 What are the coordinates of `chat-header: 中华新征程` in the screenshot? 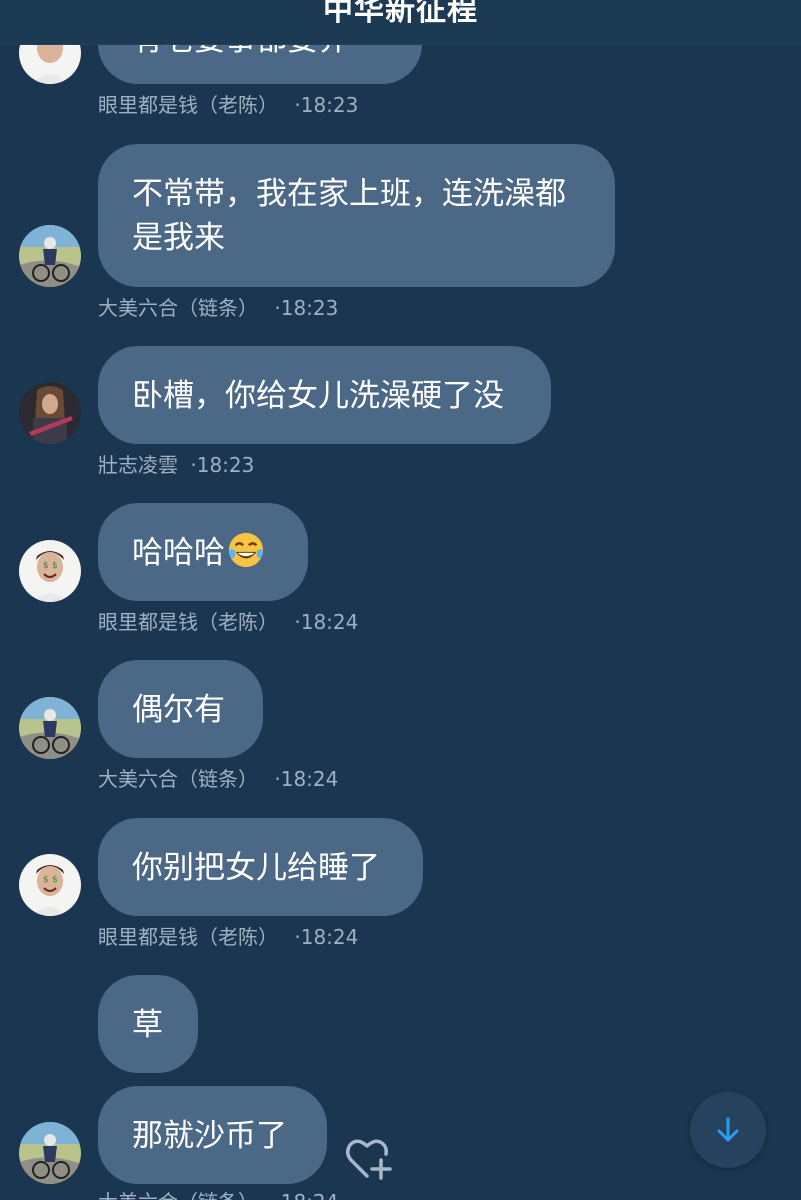 It's located at (400, 22).